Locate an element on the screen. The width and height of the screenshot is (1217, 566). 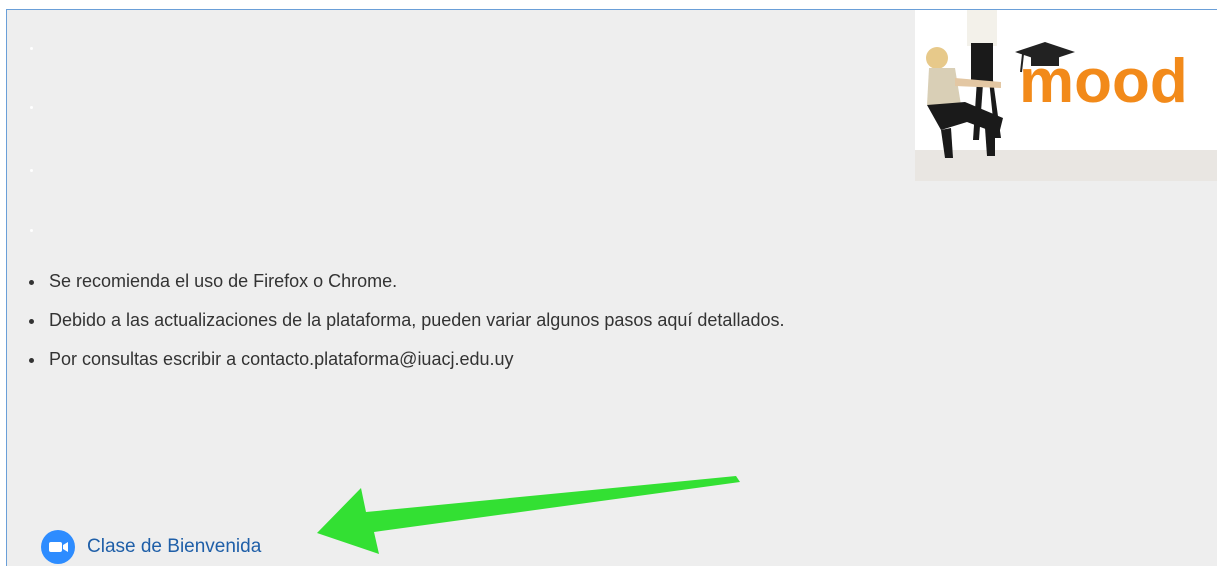
green-arrow-icon is located at coordinates (527, 517).